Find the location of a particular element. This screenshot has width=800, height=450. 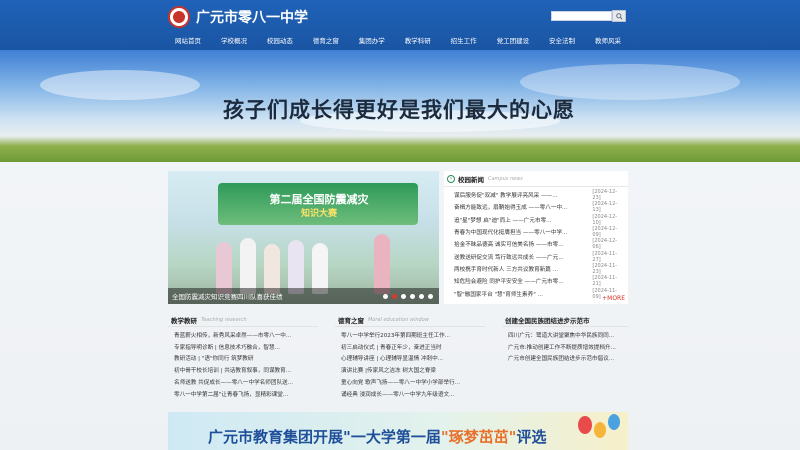

stage-subtitle: 知识大赛 is located at coordinates (318, 214).